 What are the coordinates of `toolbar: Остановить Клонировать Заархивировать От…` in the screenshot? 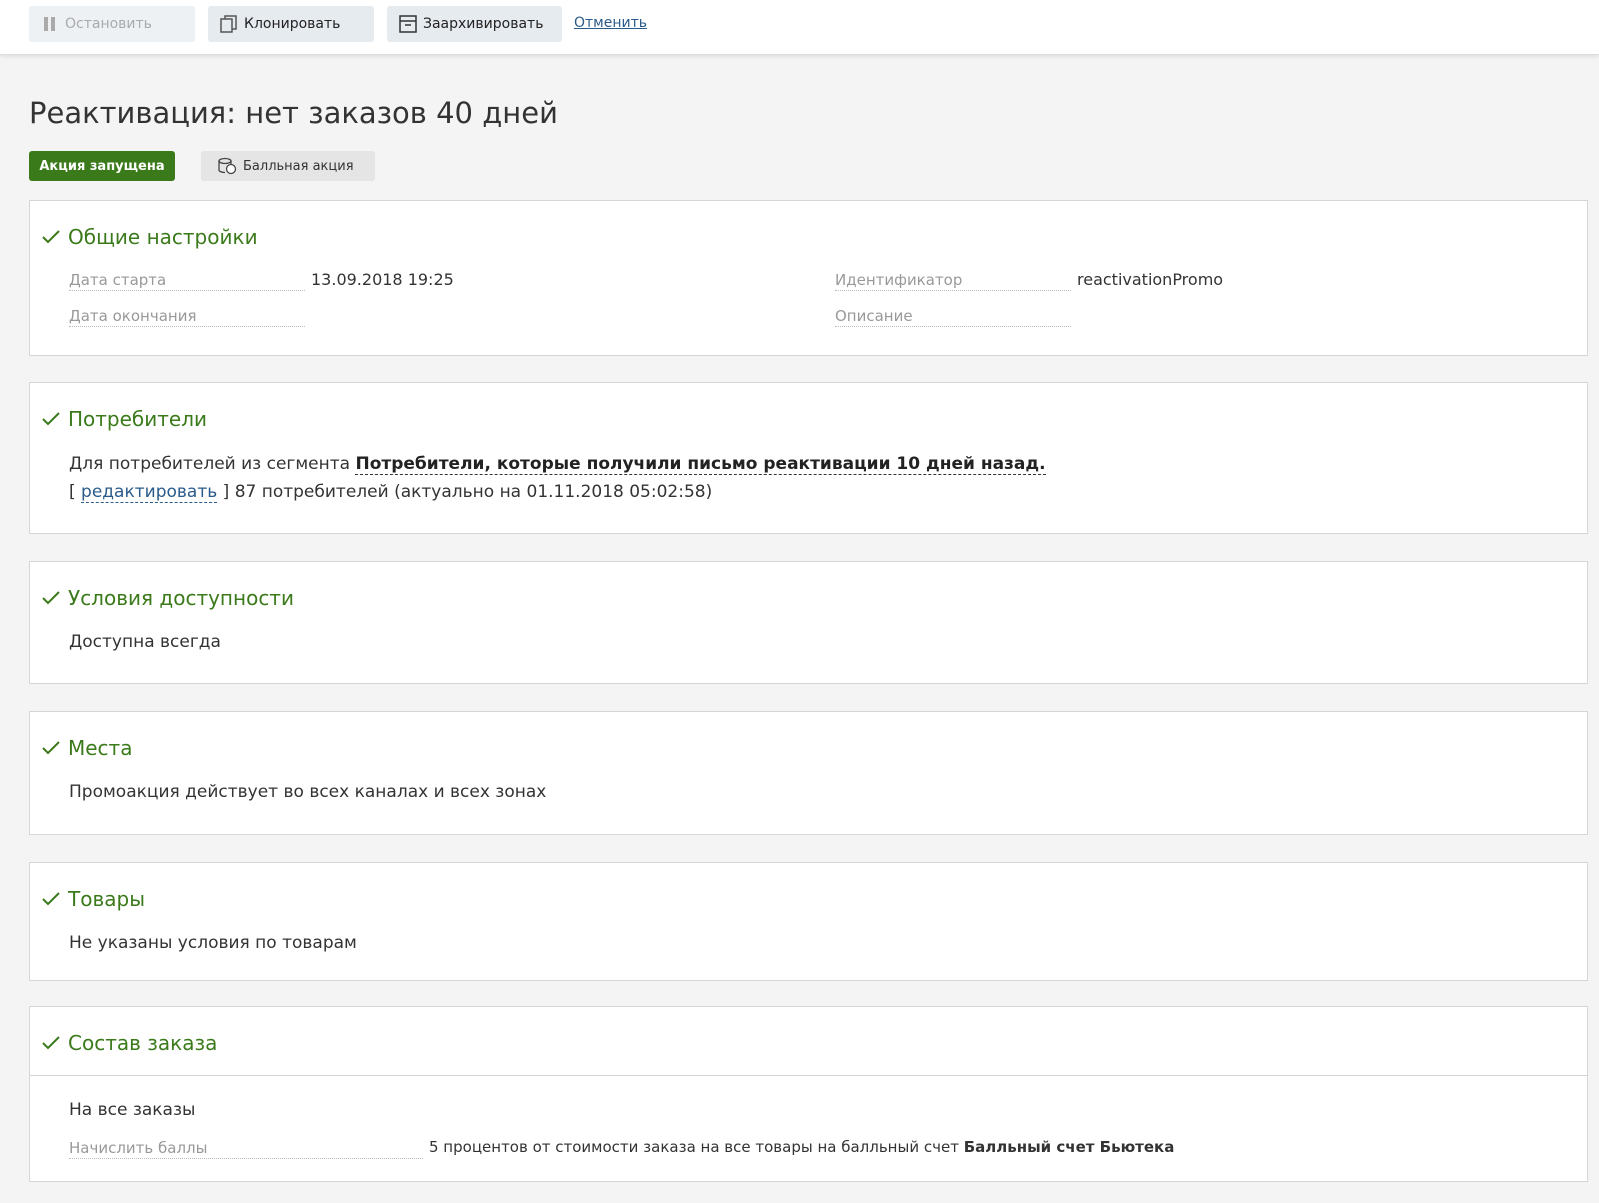 It's located at (799, 27).